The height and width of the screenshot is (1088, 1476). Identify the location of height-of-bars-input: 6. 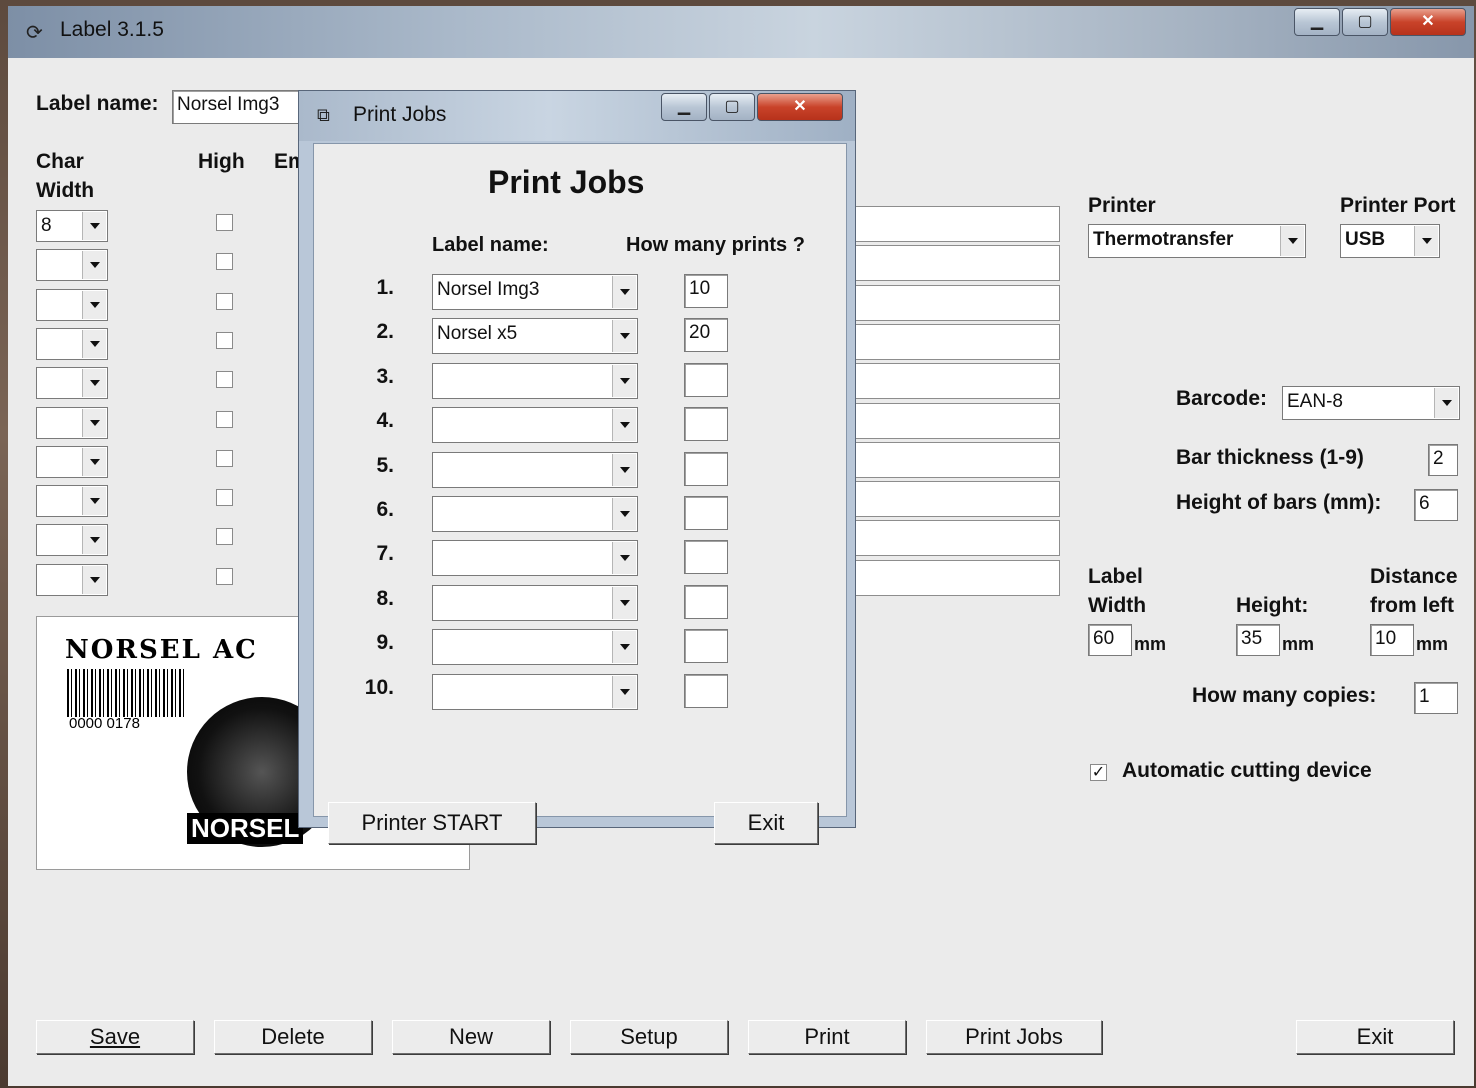
(1436, 505).